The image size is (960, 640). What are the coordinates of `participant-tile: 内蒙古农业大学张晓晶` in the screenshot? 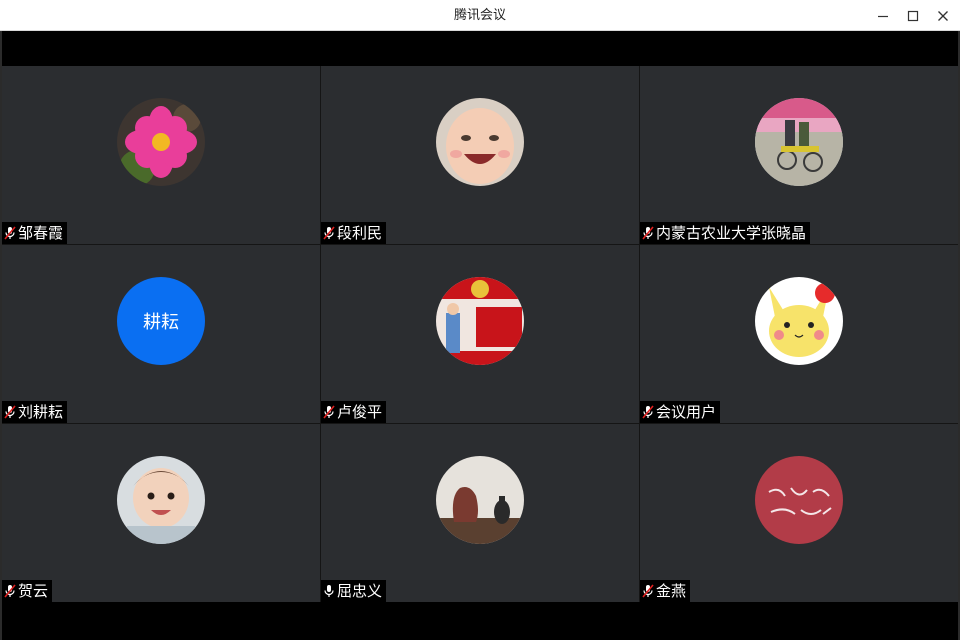 It's located at (799, 155).